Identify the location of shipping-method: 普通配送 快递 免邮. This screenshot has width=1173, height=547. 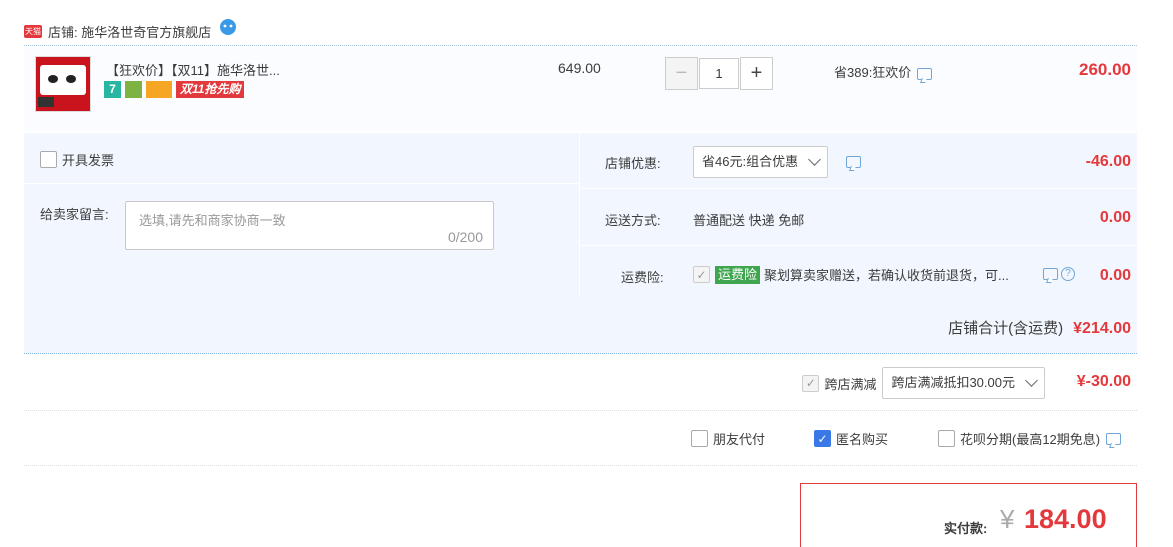
(749, 220).